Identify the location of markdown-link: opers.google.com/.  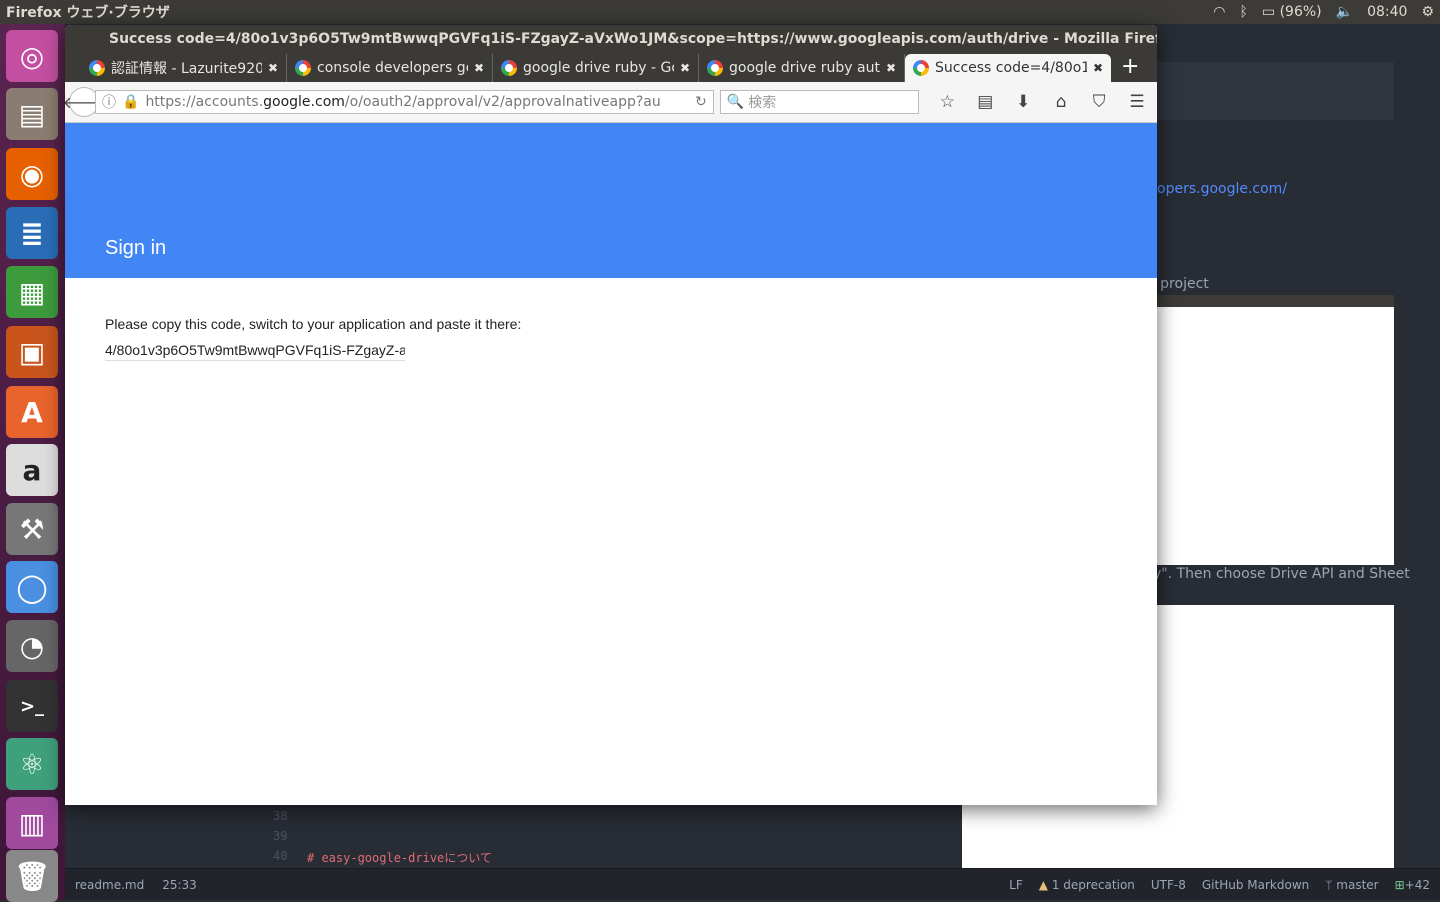
(1222, 189).